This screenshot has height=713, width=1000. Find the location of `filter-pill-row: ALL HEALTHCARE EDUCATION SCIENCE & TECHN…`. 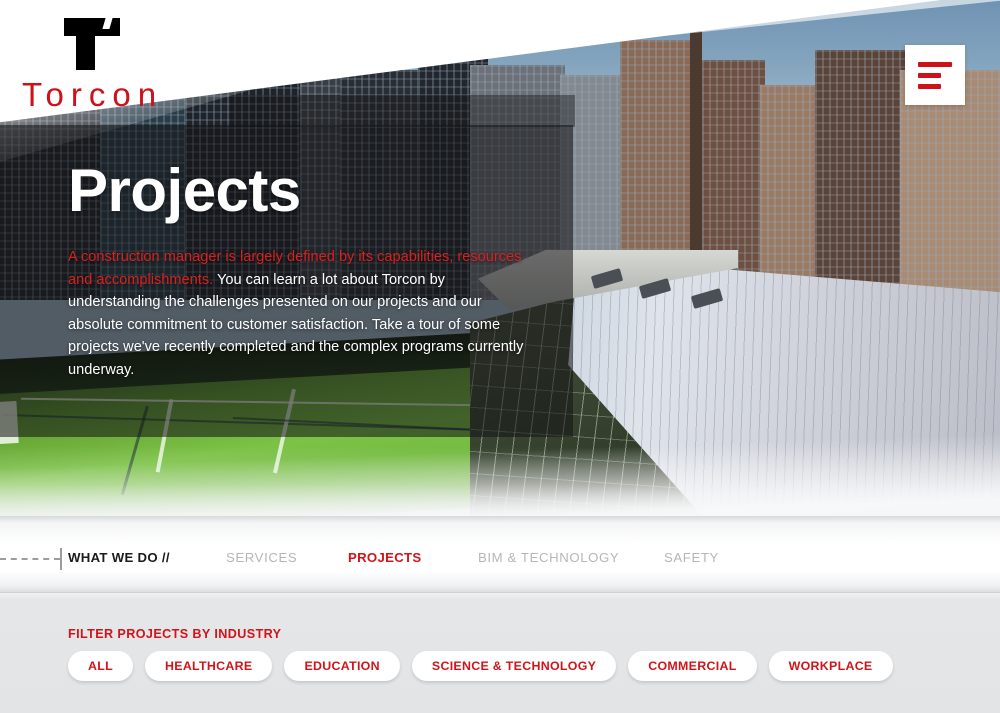

filter-pill-row: ALL HEALTHCARE EDUCATION SCIENCE & TECHN… is located at coordinates (480, 666).